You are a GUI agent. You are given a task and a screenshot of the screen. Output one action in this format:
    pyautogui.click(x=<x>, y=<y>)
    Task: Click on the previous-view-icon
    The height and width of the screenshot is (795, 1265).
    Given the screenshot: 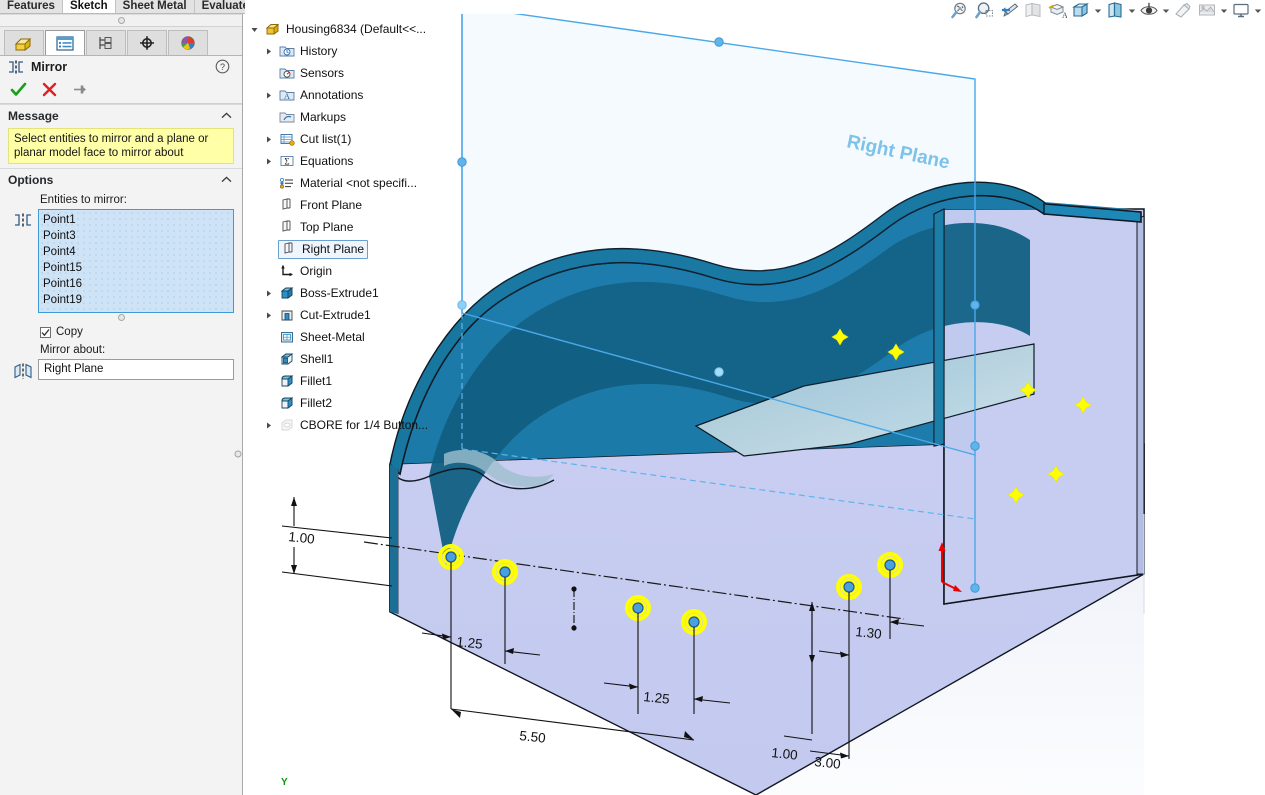 What is the action you would take?
    pyautogui.click(x=1009, y=10)
    